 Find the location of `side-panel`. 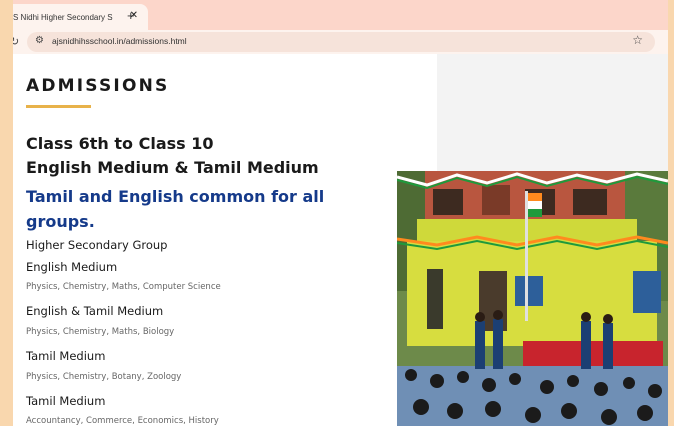

side-panel is located at coordinates (552, 113).